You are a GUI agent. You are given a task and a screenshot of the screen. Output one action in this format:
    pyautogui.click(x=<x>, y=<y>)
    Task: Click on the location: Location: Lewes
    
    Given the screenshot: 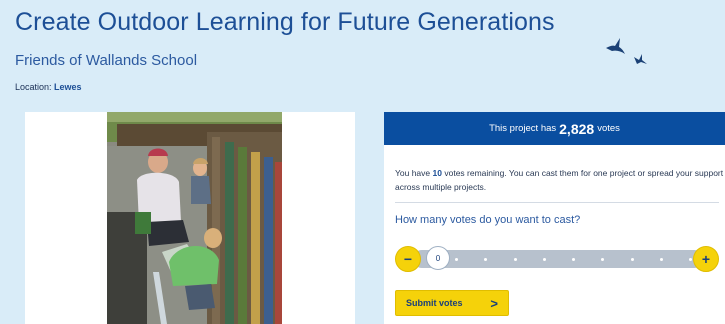 What is the action you would take?
    pyautogui.click(x=48, y=87)
    